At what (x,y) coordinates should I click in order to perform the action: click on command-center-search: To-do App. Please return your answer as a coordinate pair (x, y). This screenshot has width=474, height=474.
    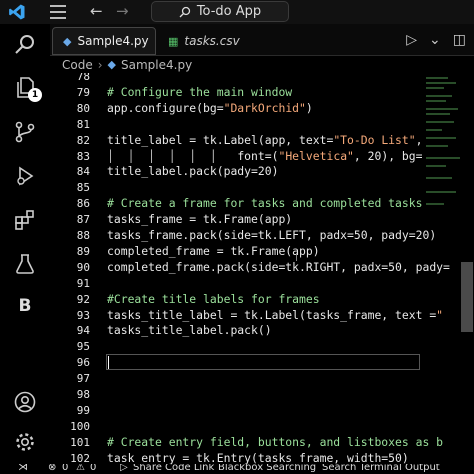
    Looking at the image, I should click on (220, 11).